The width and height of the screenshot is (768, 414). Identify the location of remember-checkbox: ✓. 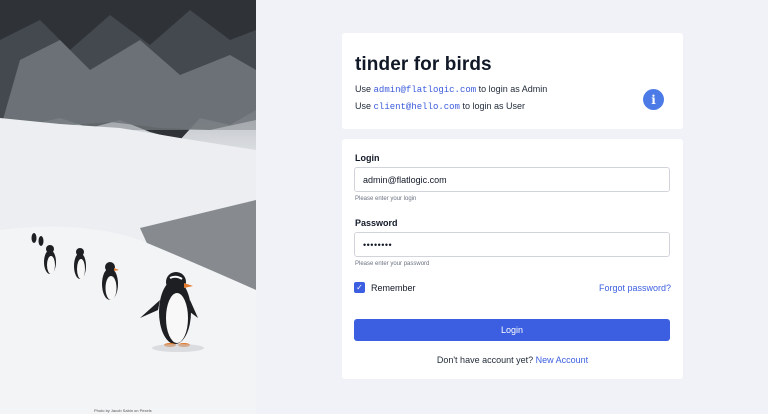
(359, 287).